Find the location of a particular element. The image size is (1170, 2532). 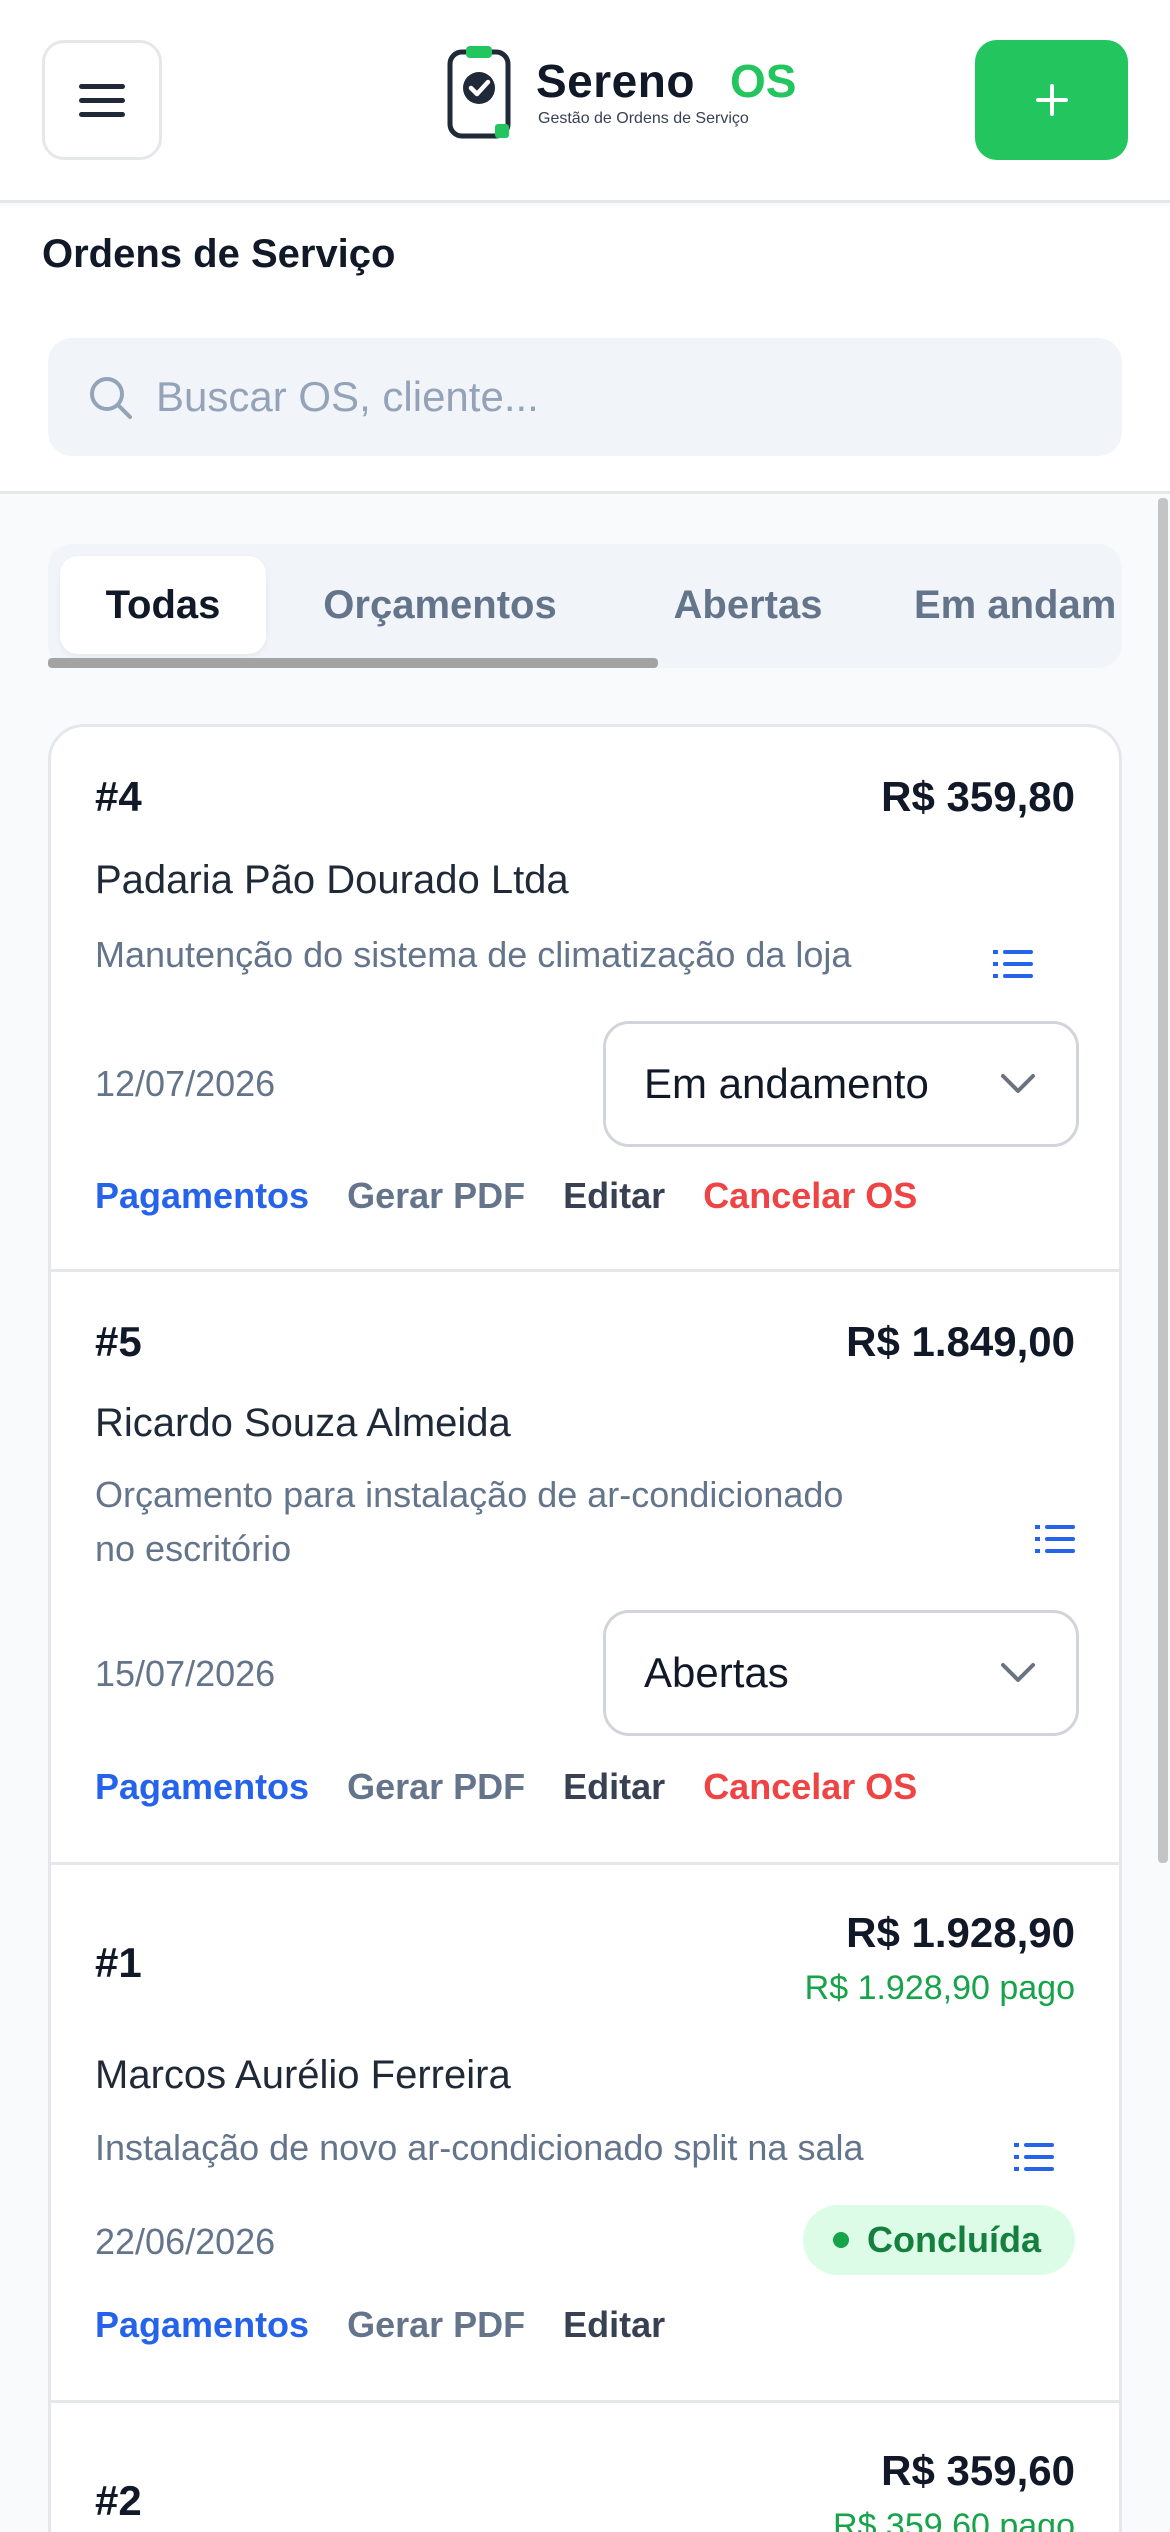

order-description-line: no escritório is located at coordinates (193, 1548).